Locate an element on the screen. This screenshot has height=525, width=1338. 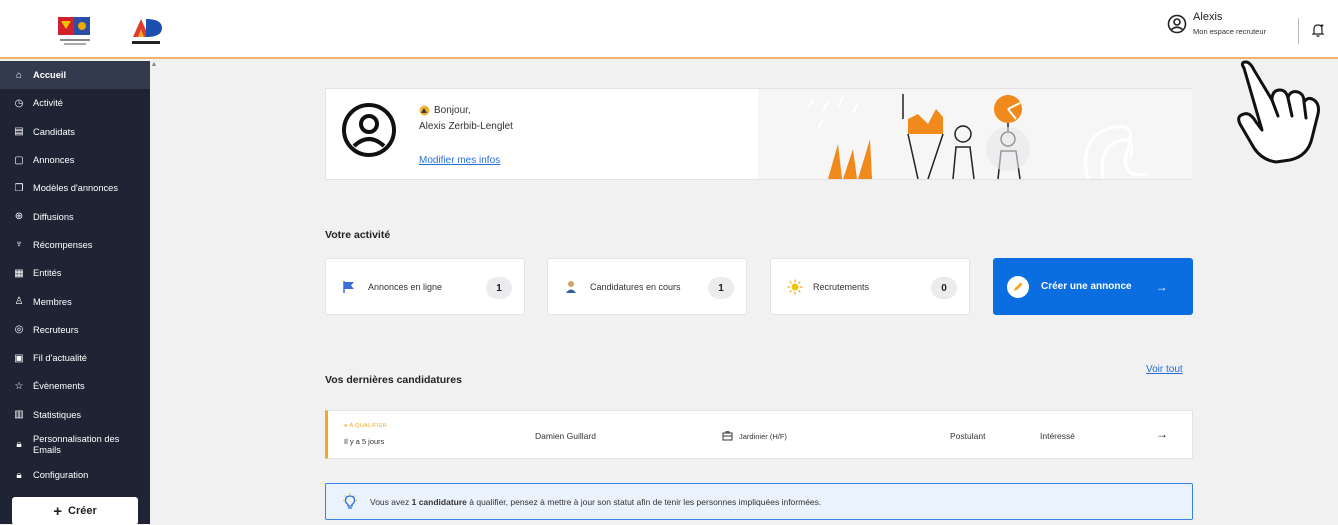
stat-annonces-en-ligne: Annonces en ligne 1 is located at coordinates (425, 286).